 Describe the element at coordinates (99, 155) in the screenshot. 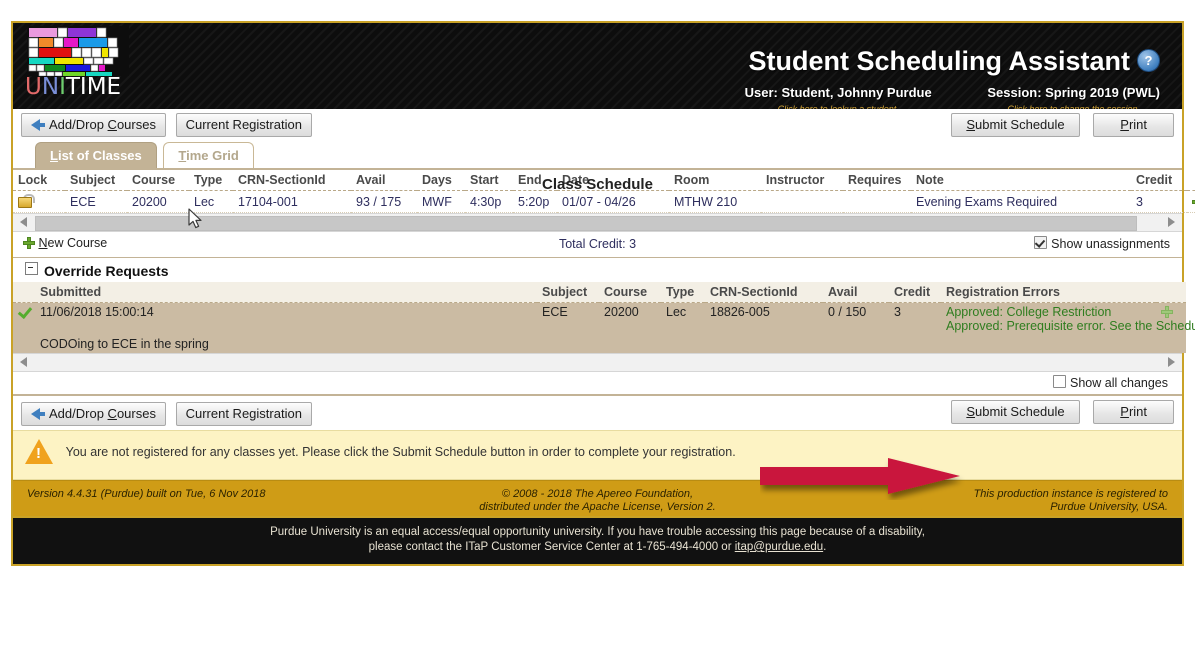

I see `tab-list-rest: ist of Classes` at that location.